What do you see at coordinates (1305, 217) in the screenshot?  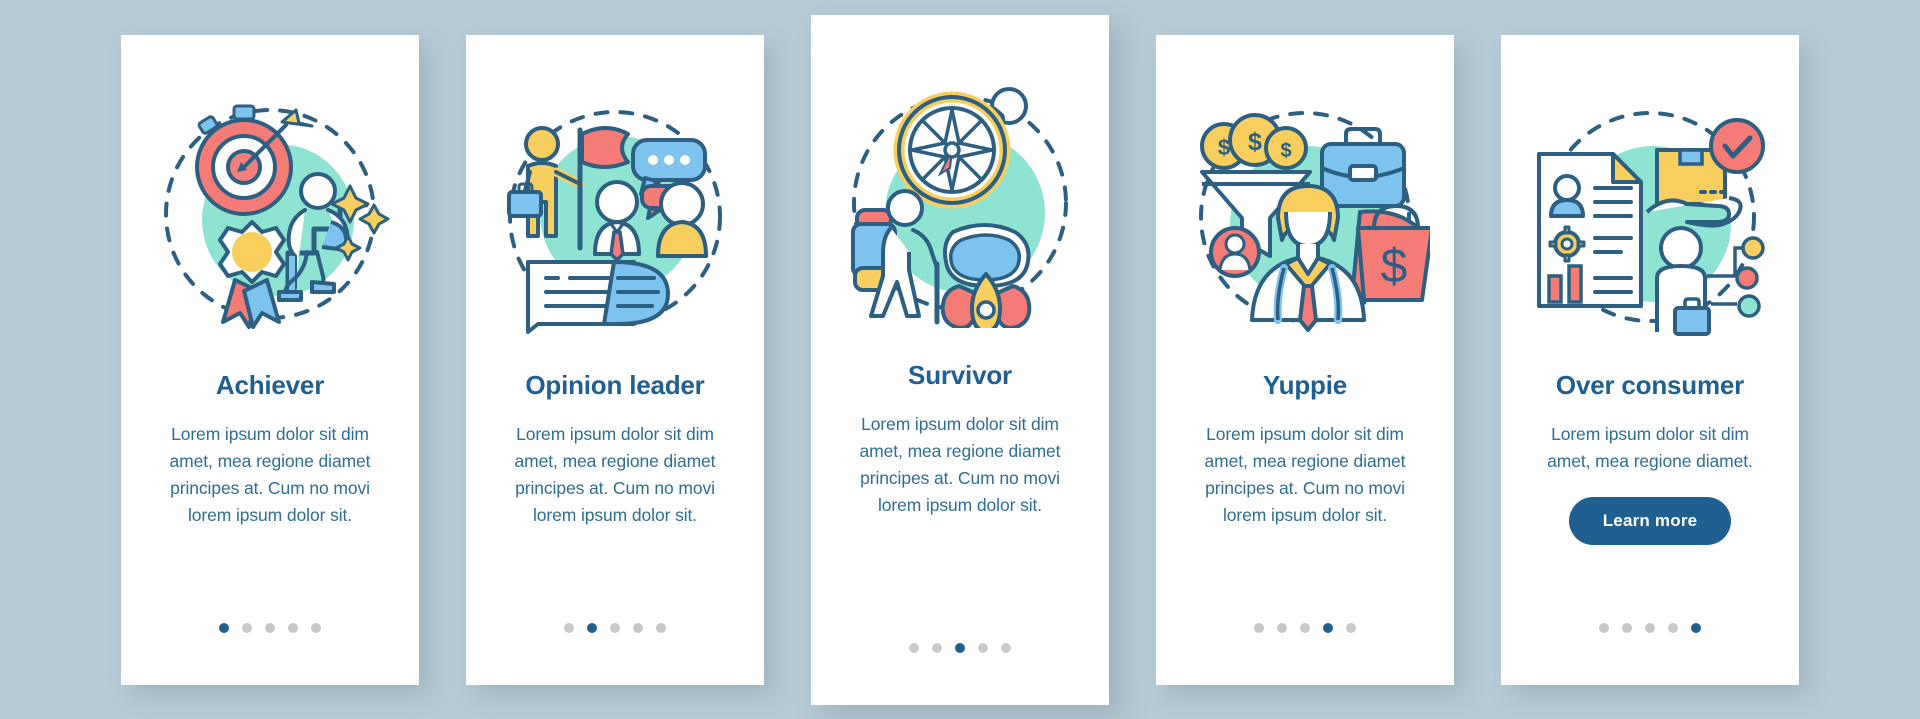 I see `illustration-yuppie: $ $ $ $` at bounding box center [1305, 217].